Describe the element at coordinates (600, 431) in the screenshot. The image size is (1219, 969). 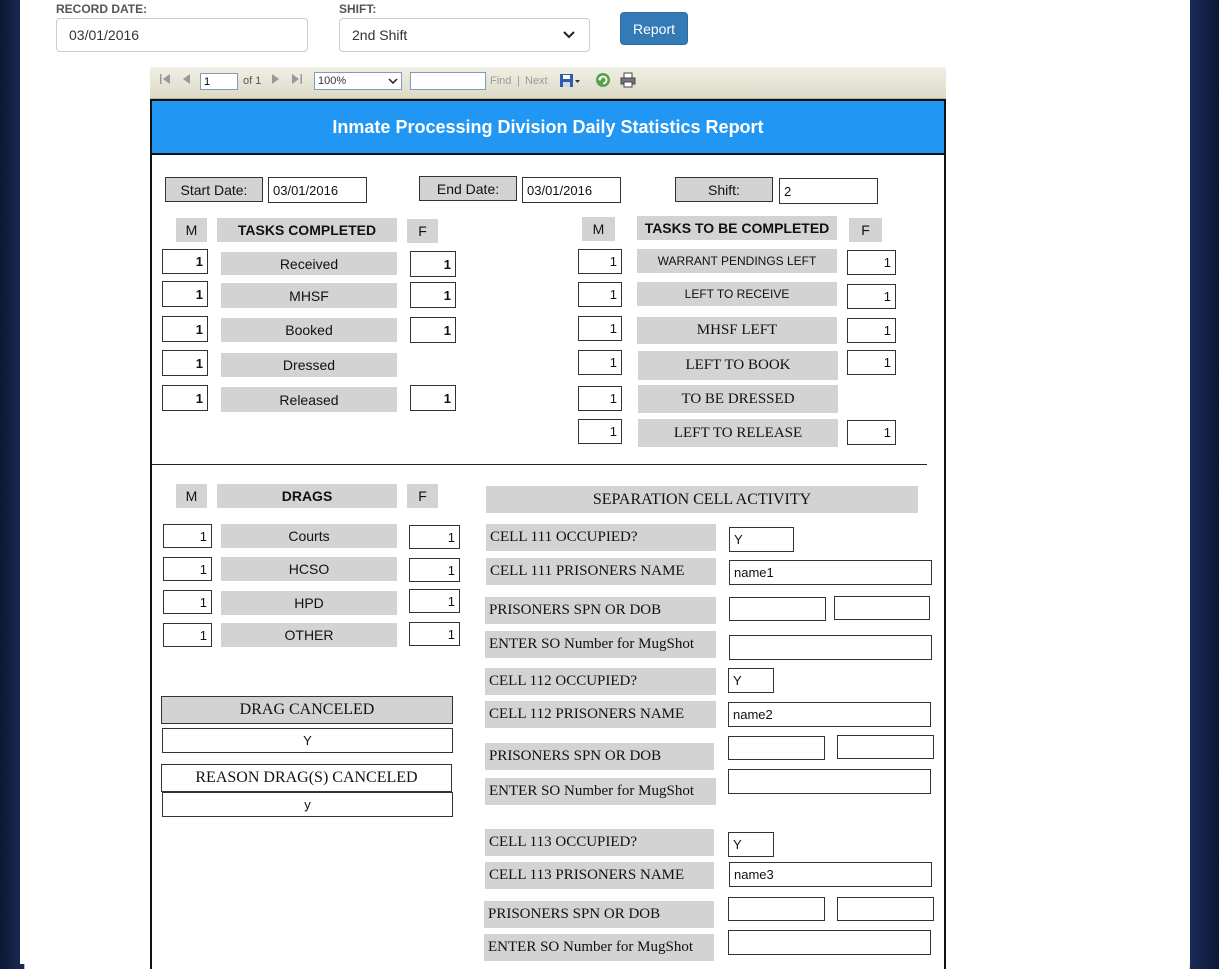
I see `left-to-release-m-value: 1` at that location.